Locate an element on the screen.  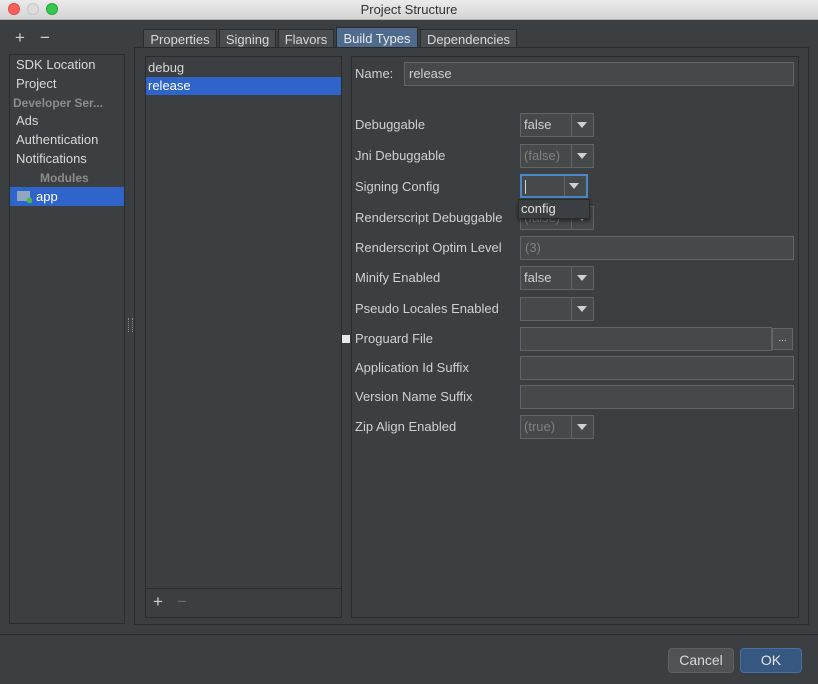
version-name-suffix-field is located at coordinates (657, 397).